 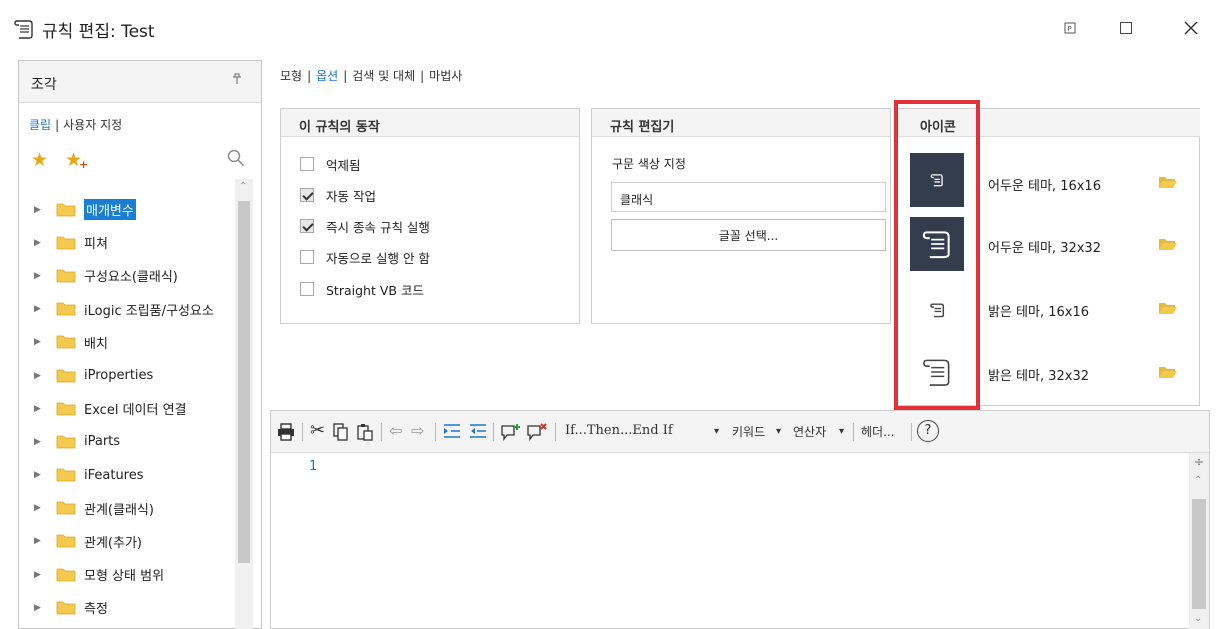 What do you see at coordinates (127, 408) in the screenshot?
I see `tree-item: ▶ Excel 데이터 연결` at bounding box center [127, 408].